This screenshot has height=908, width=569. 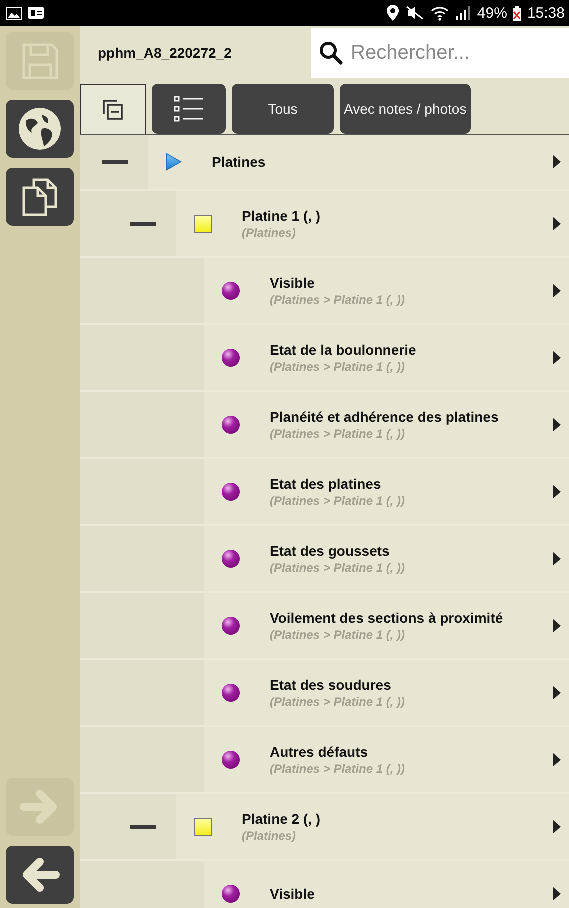 I want to click on item-title: Voilement des sections à proximité, so click(x=387, y=618).